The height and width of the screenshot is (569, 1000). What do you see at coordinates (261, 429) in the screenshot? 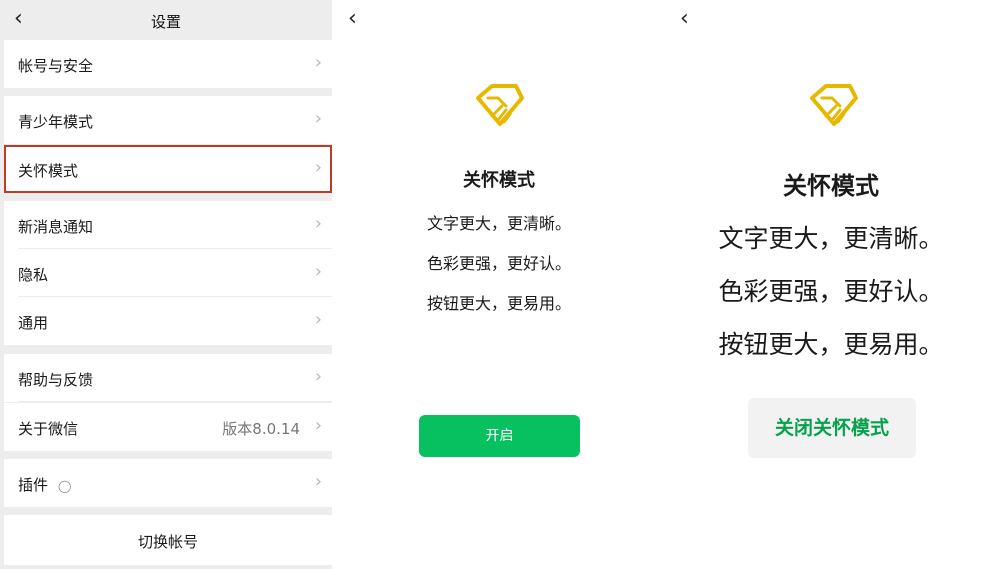
I see `version-value: 版本8.0.14` at bounding box center [261, 429].